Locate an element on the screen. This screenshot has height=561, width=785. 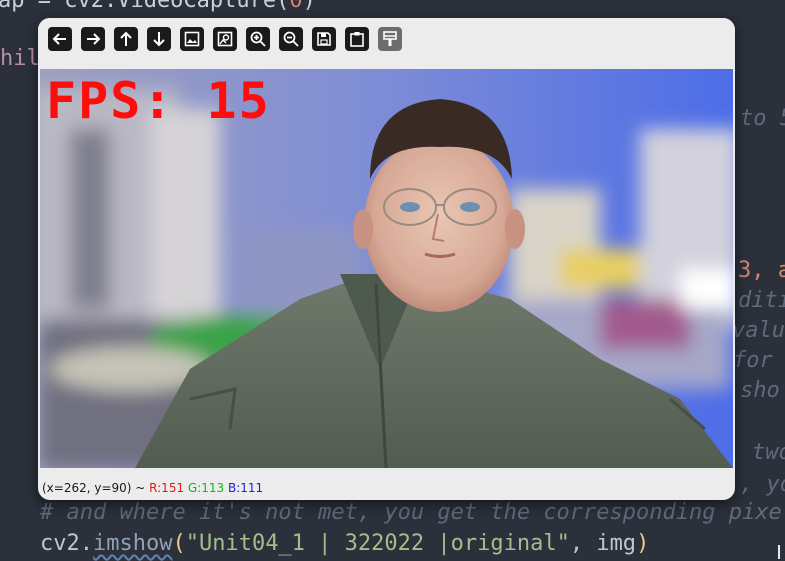
arrow-up-icon is located at coordinates (126, 38).